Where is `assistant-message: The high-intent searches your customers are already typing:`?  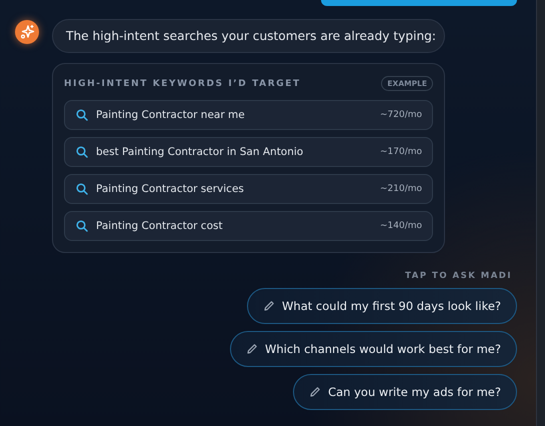 assistant-message: The high-intent searches your customers are already typing: is located at coordinates (248, 36).